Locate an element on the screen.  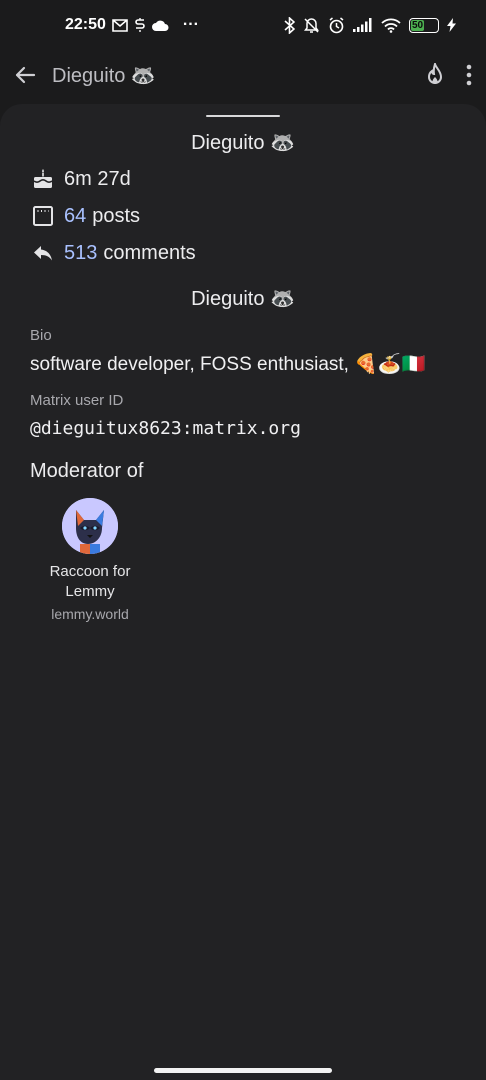
account-age: 6m 27d is located at coordinates (97, 178).